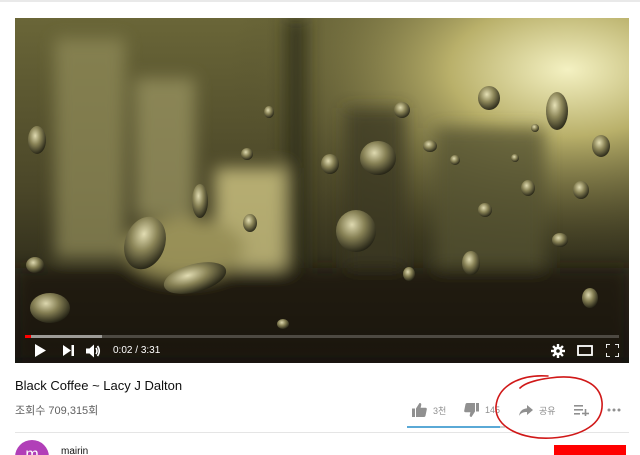 This screenshot has width=640, height=455. I want to click on time-display: 0:02 / 3:31, so click(136, 350).